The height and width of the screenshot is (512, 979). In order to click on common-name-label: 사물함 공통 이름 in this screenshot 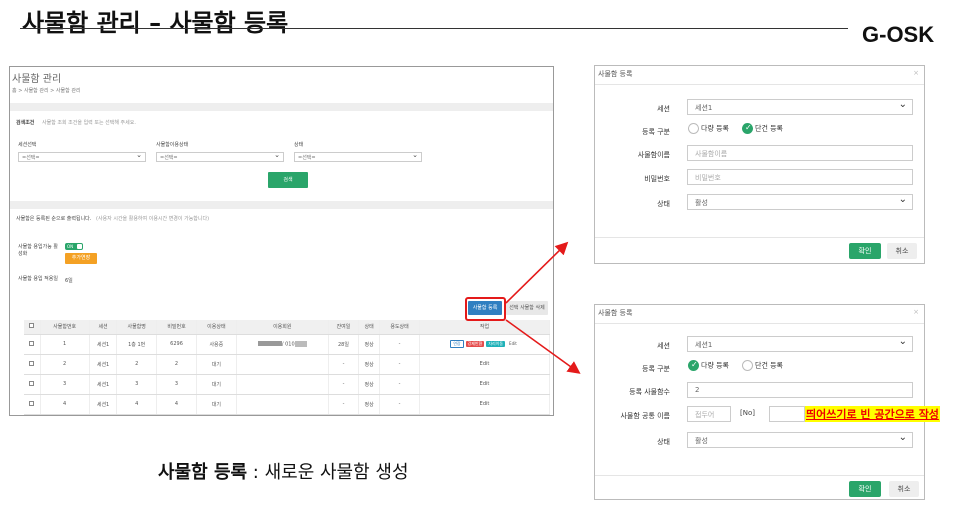, I will do `click(645, 416)`.